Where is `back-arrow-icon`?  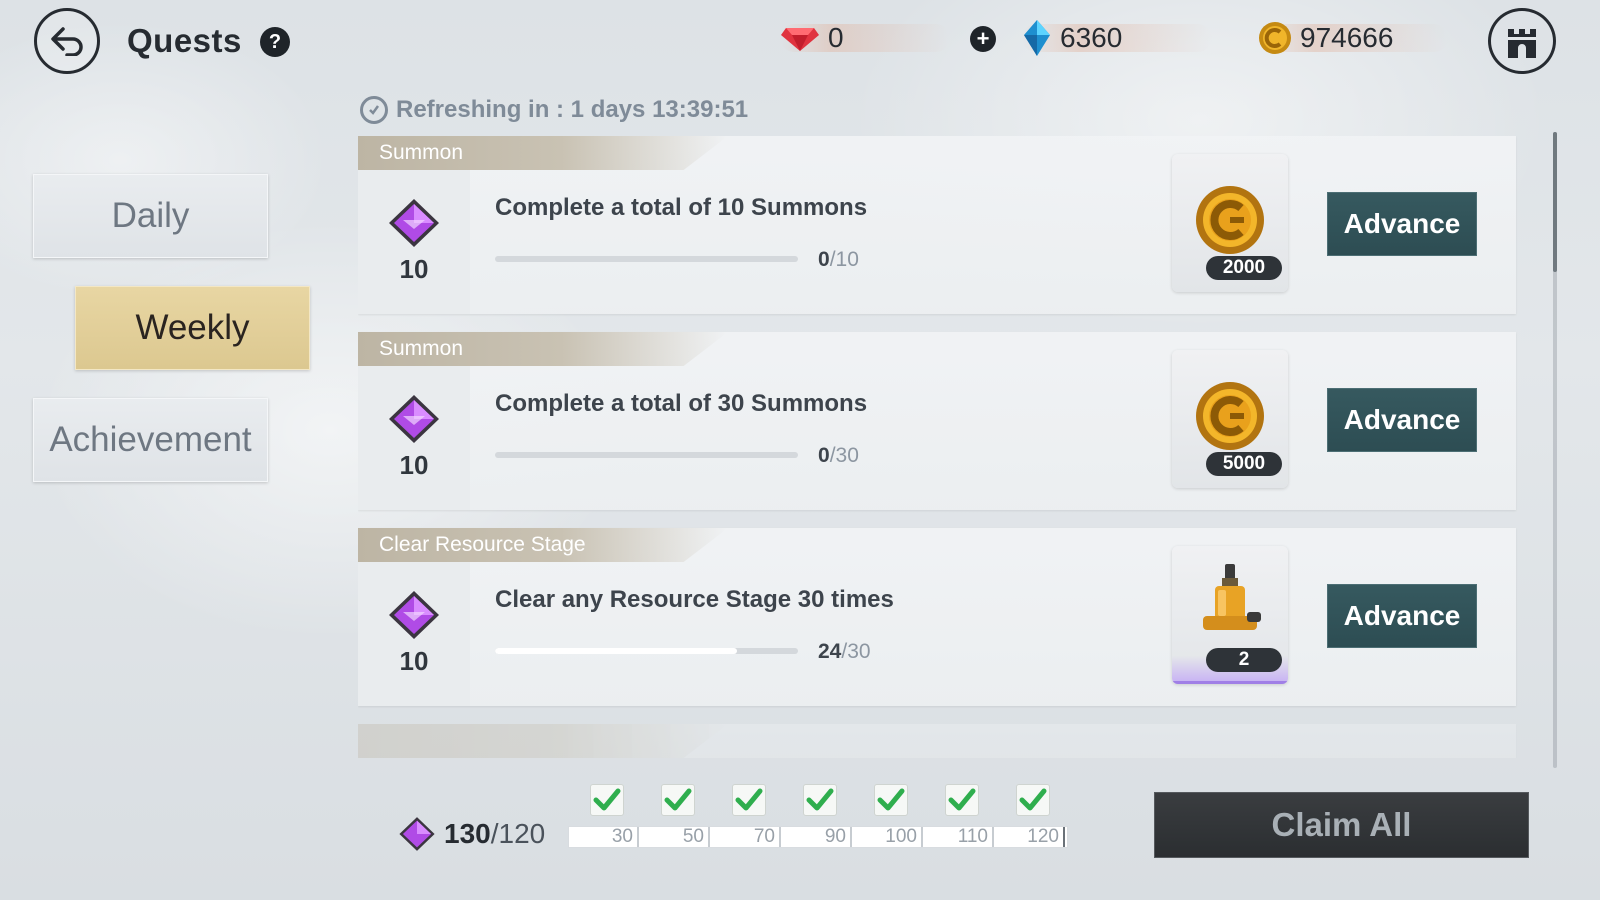
back-arrow-icon is located at coordinates (67, 41).